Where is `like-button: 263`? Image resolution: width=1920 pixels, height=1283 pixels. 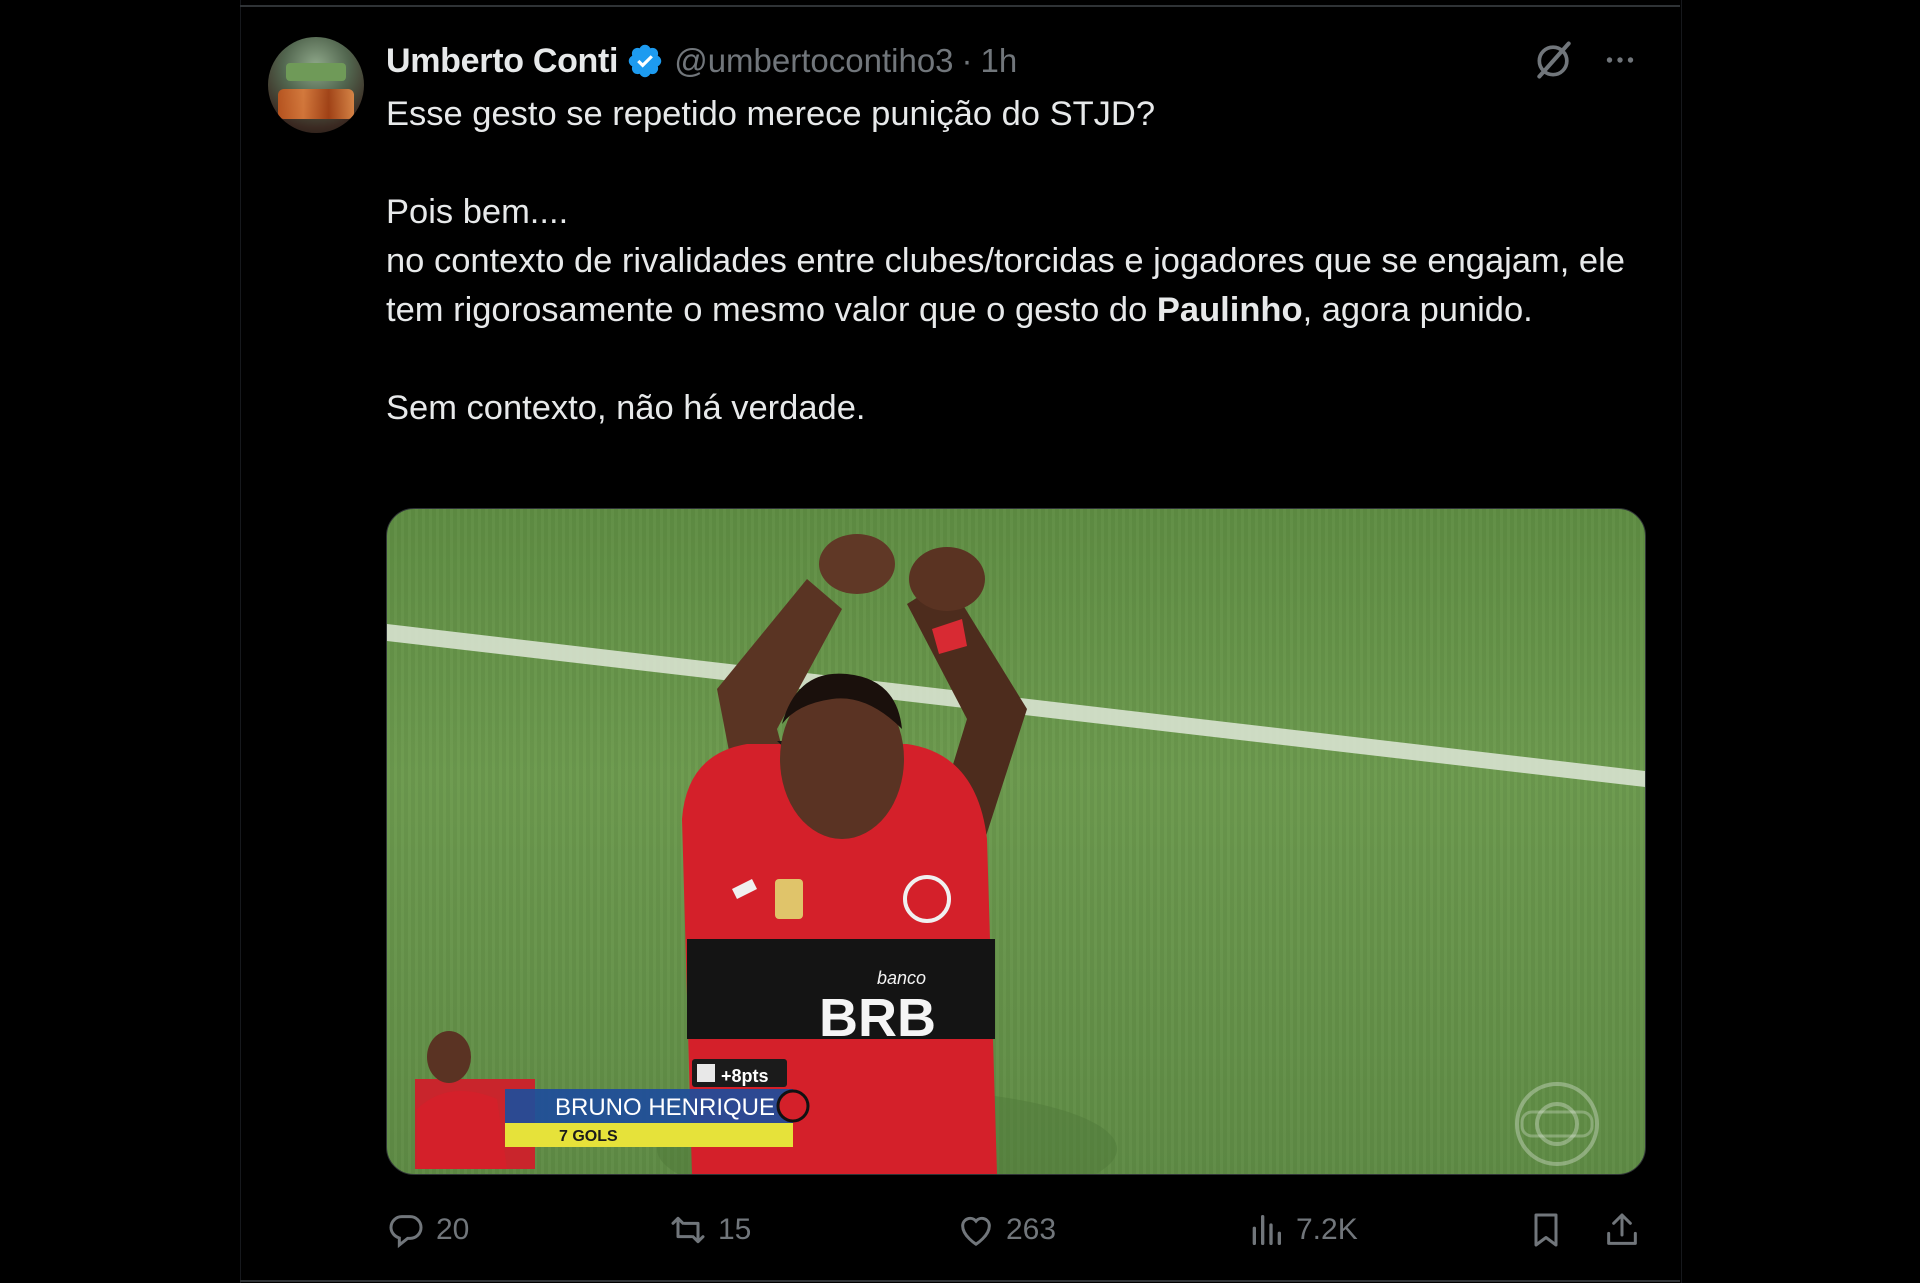
like-button: 263 is located at coordinates (1006, 1230).